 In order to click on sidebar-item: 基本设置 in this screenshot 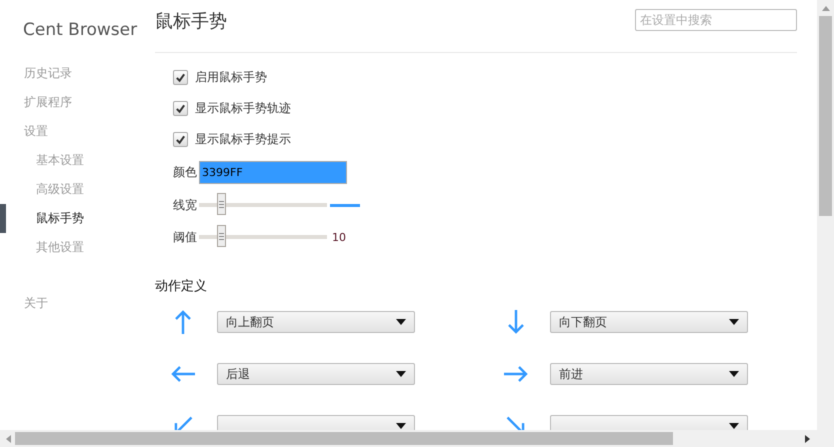, I will do `click(77, 160)`.